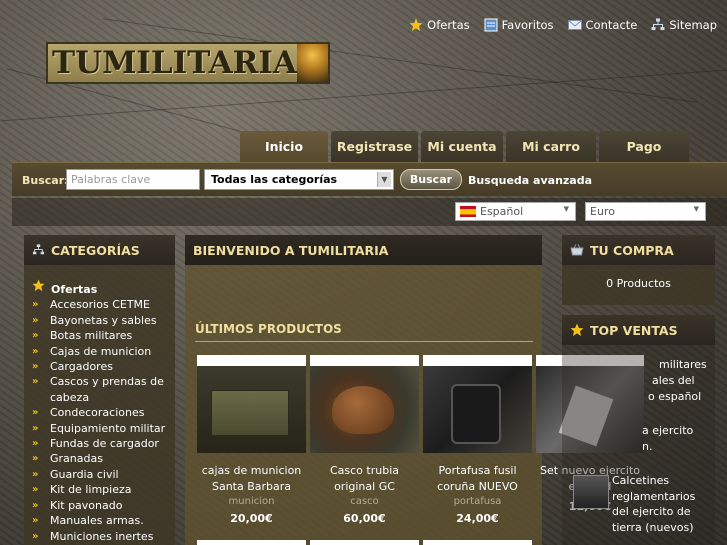 The image size is (727, 545). I want to click on category-item-ofertas: Ofertas, so click(107, 288).